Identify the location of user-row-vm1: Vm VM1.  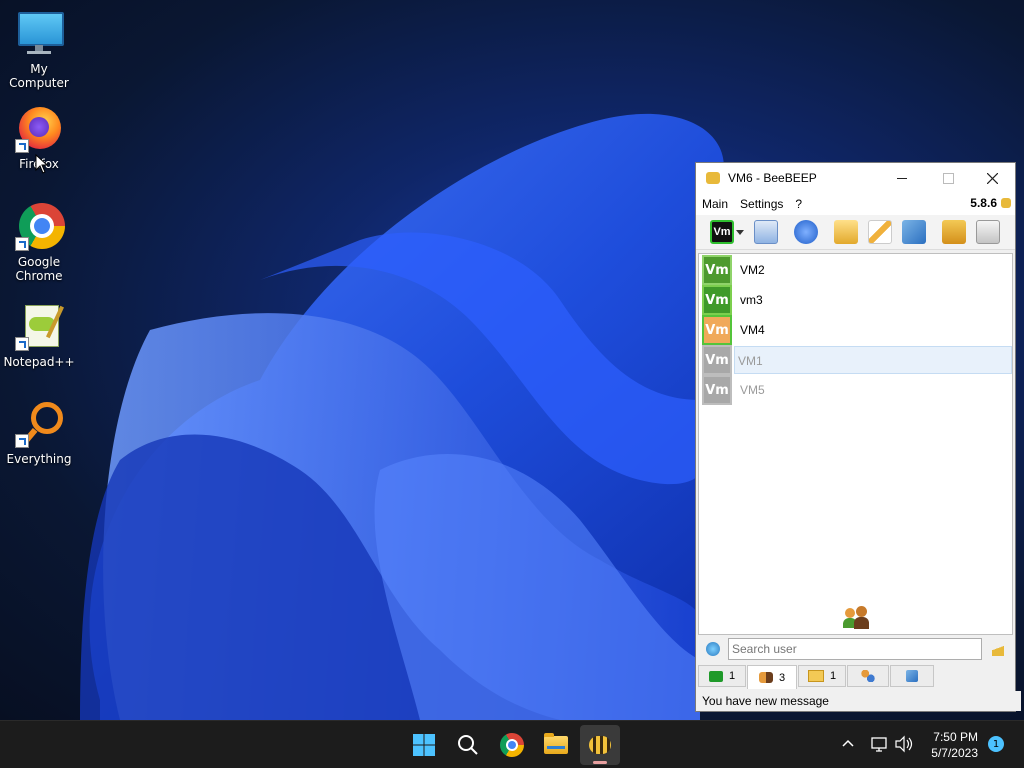
(857, 360).